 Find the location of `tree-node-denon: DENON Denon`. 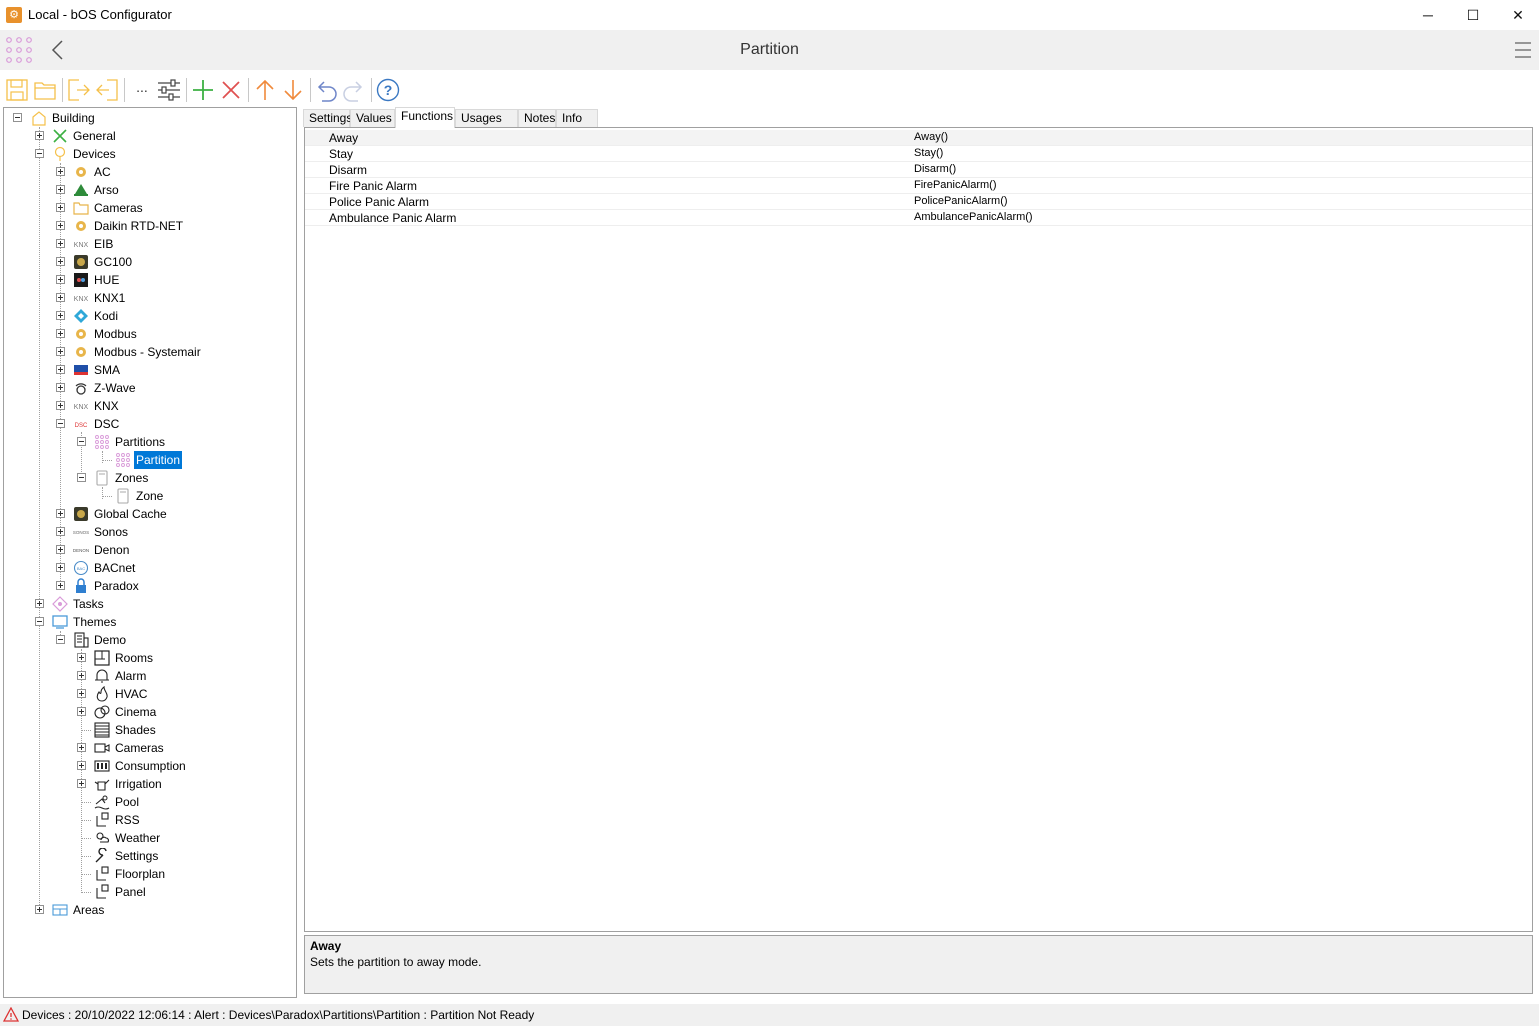

tree-node-denon: DENON Denon is located at coordinates (149, 550).